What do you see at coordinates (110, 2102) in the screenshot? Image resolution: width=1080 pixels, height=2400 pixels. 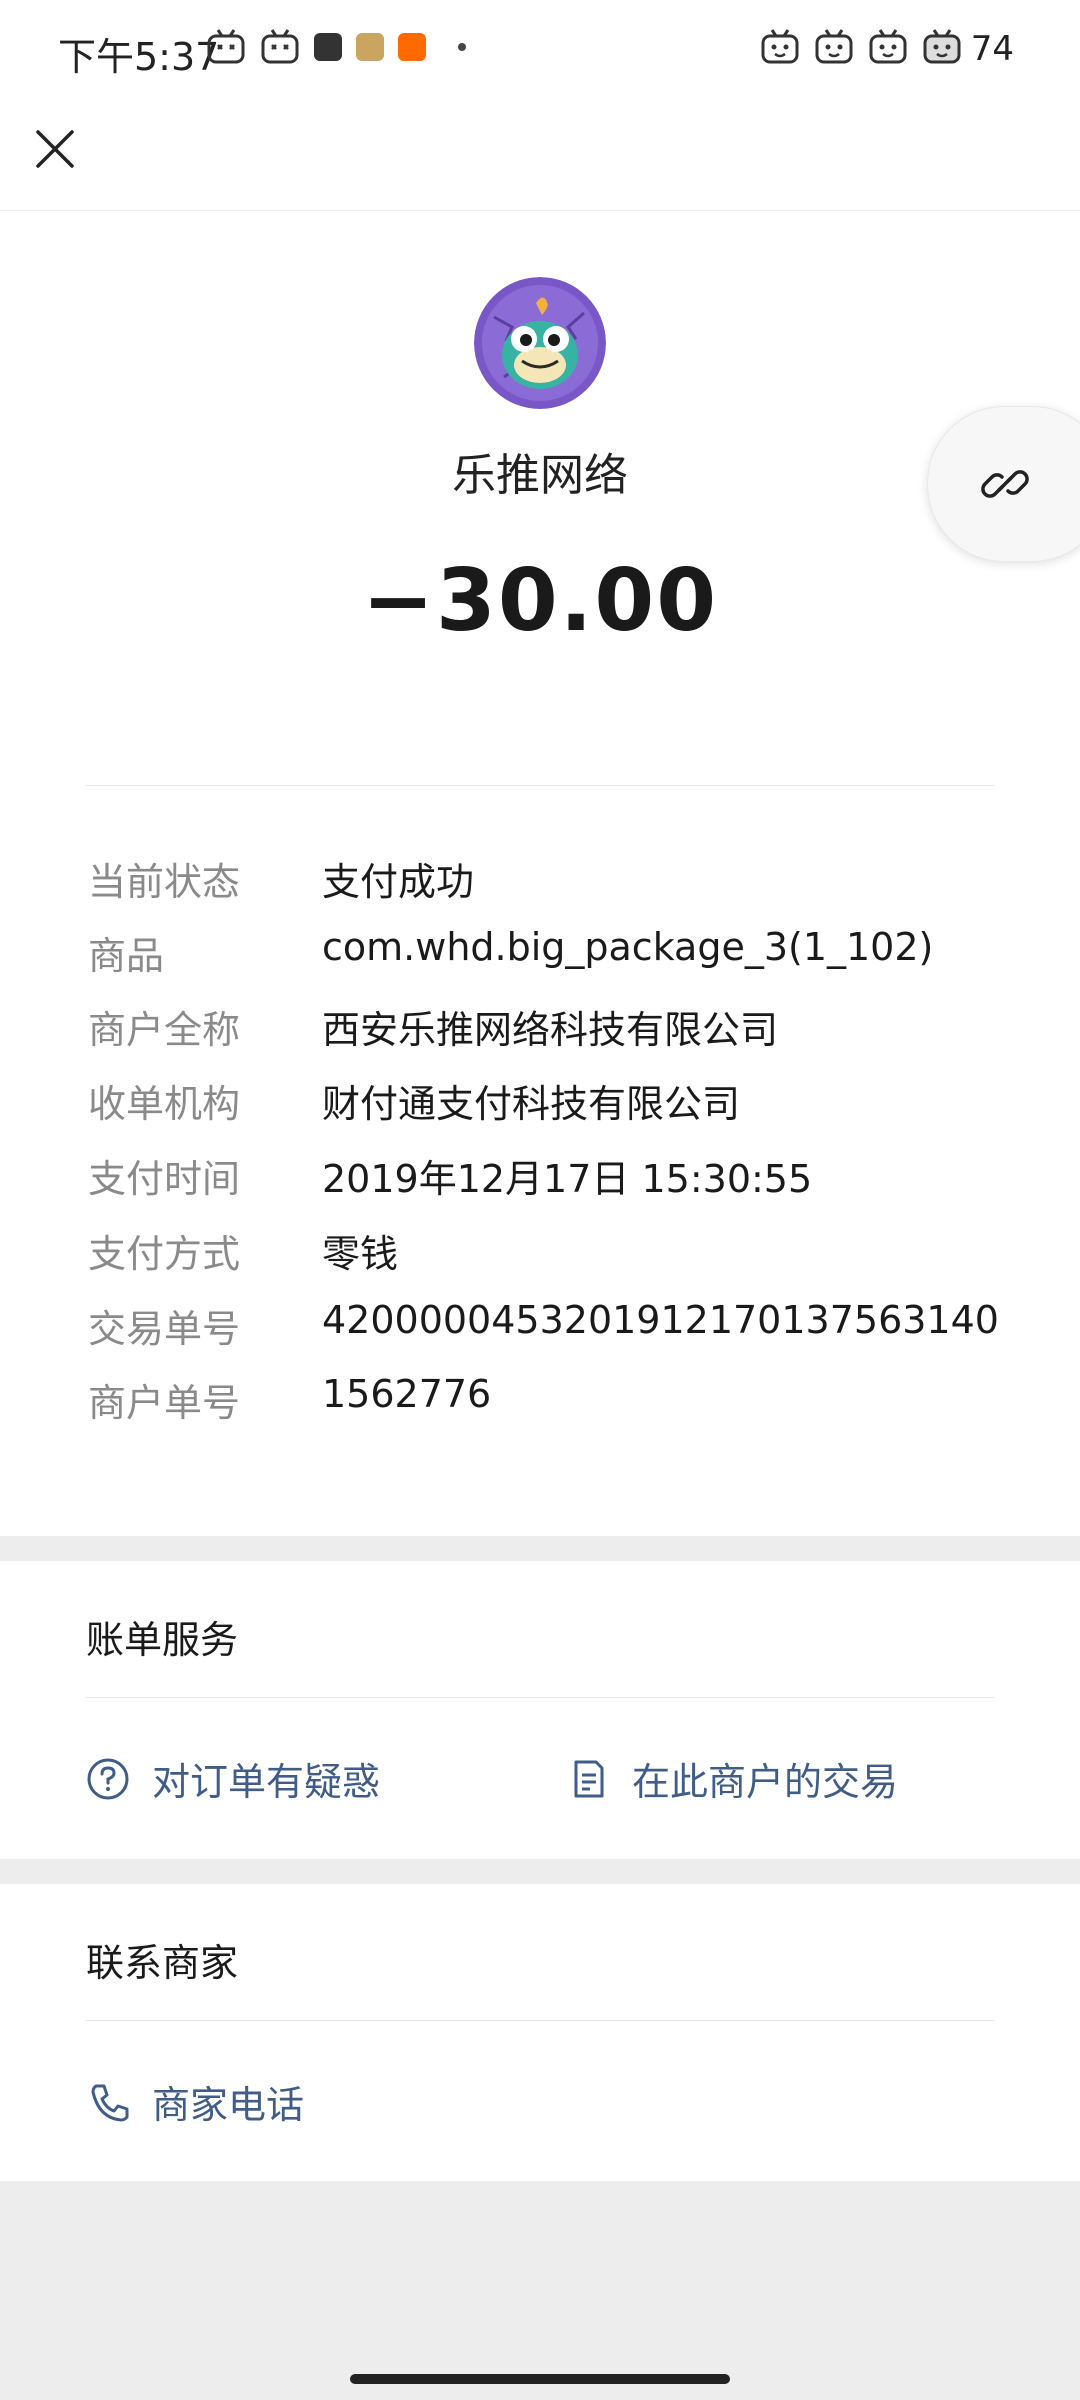 I see `phone-icon` at bounding box center [110, 2102].